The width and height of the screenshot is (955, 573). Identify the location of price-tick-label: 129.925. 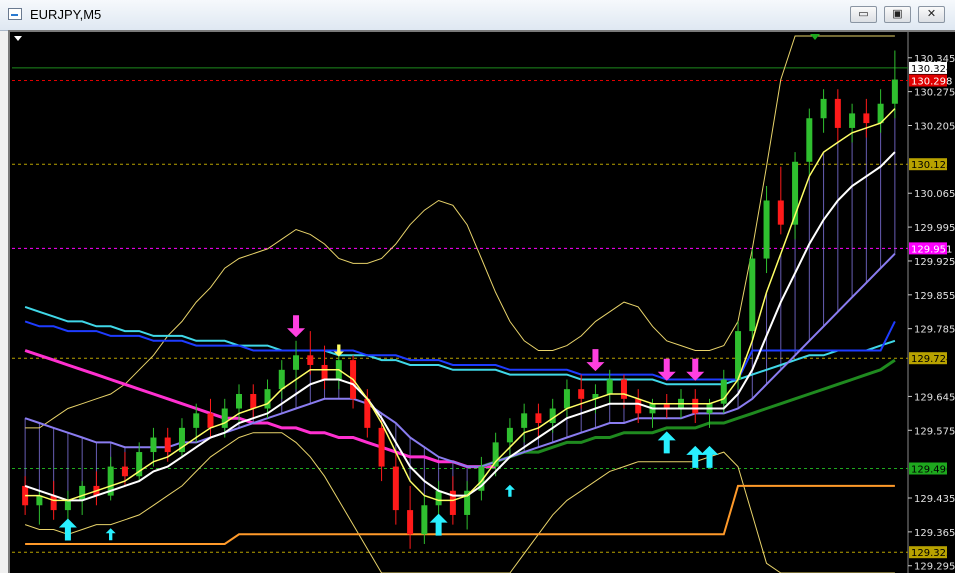
(934, 262).